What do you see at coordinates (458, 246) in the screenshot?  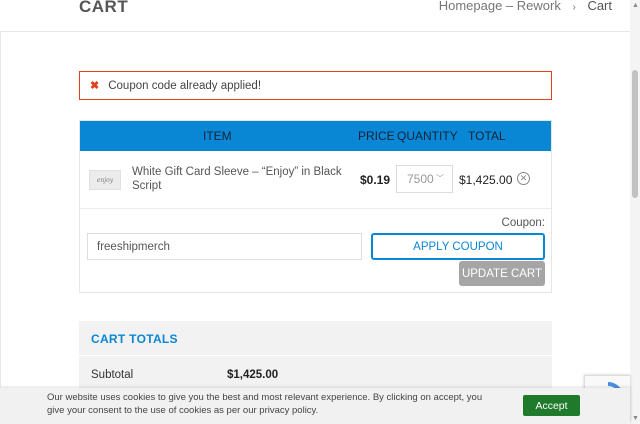 I see `apply-coupon-button: APPLY COUPON` at bounding box center [458, 246].